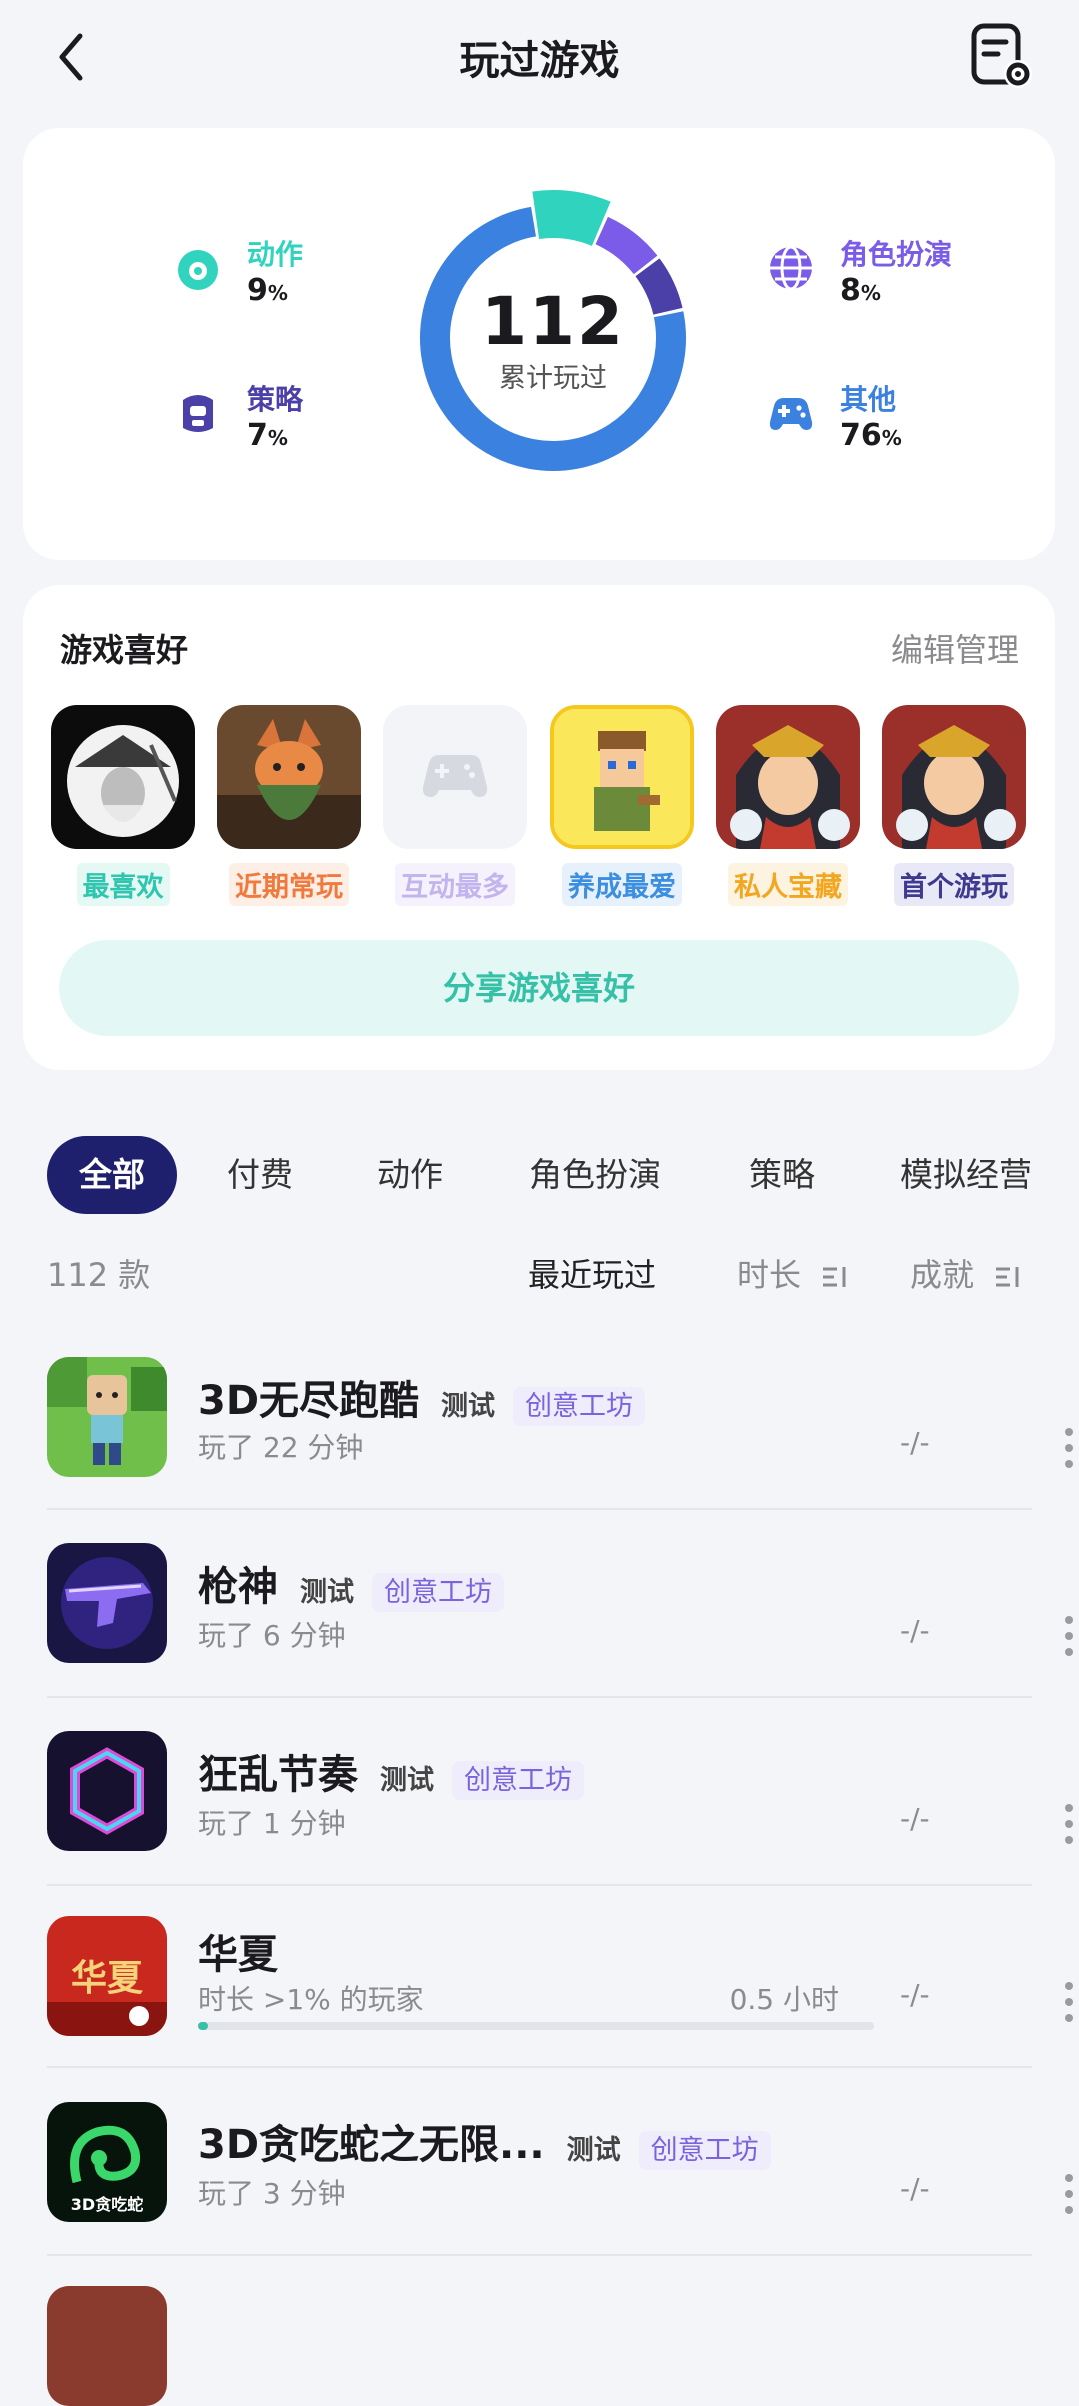 This screenshot has height=2406, width=1079. I want to click on game-row: 华夏 华夏 时长 >1% 的玩家 0.5 小时 -/-, so click(560, 1977).